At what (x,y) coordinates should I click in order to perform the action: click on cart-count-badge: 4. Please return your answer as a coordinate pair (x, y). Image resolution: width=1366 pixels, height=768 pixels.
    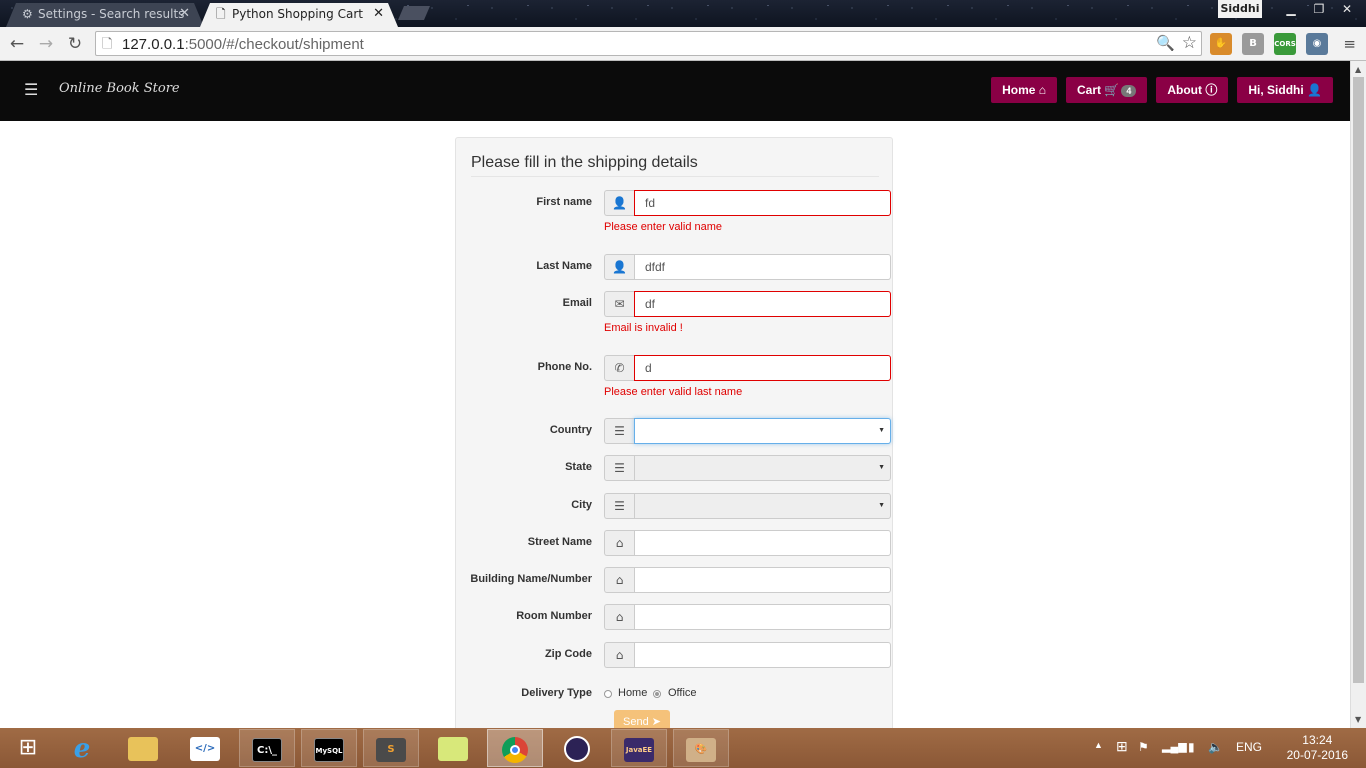
    Looking at the image, I should click on (1129, 91).